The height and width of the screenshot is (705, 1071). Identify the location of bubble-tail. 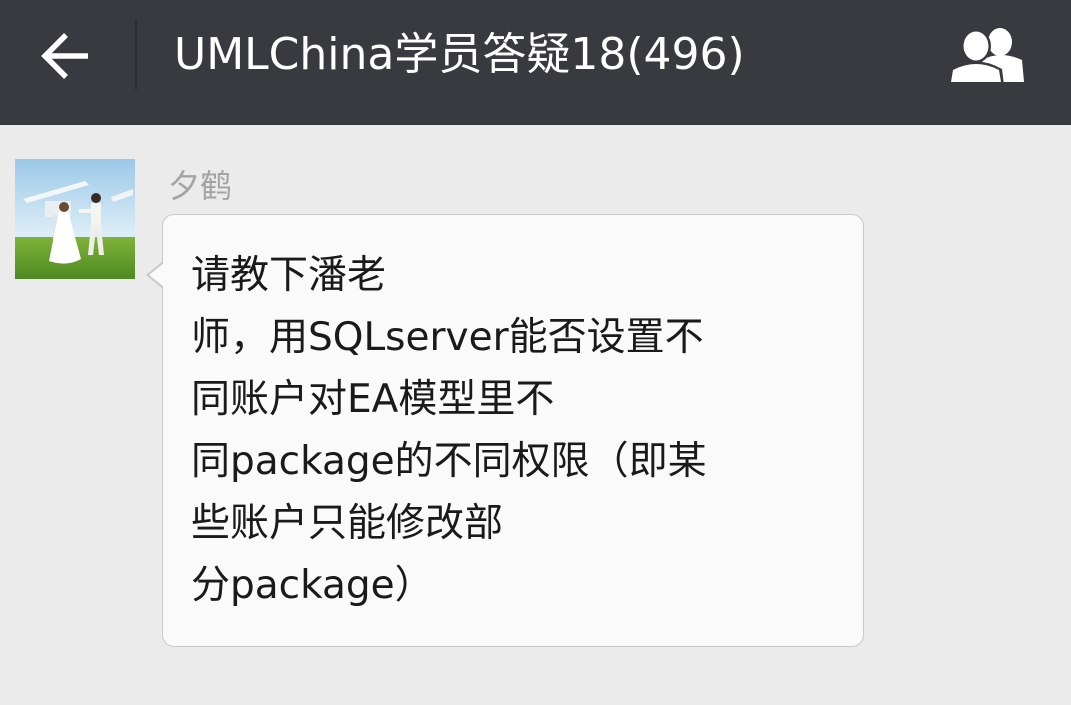
(156, 275).